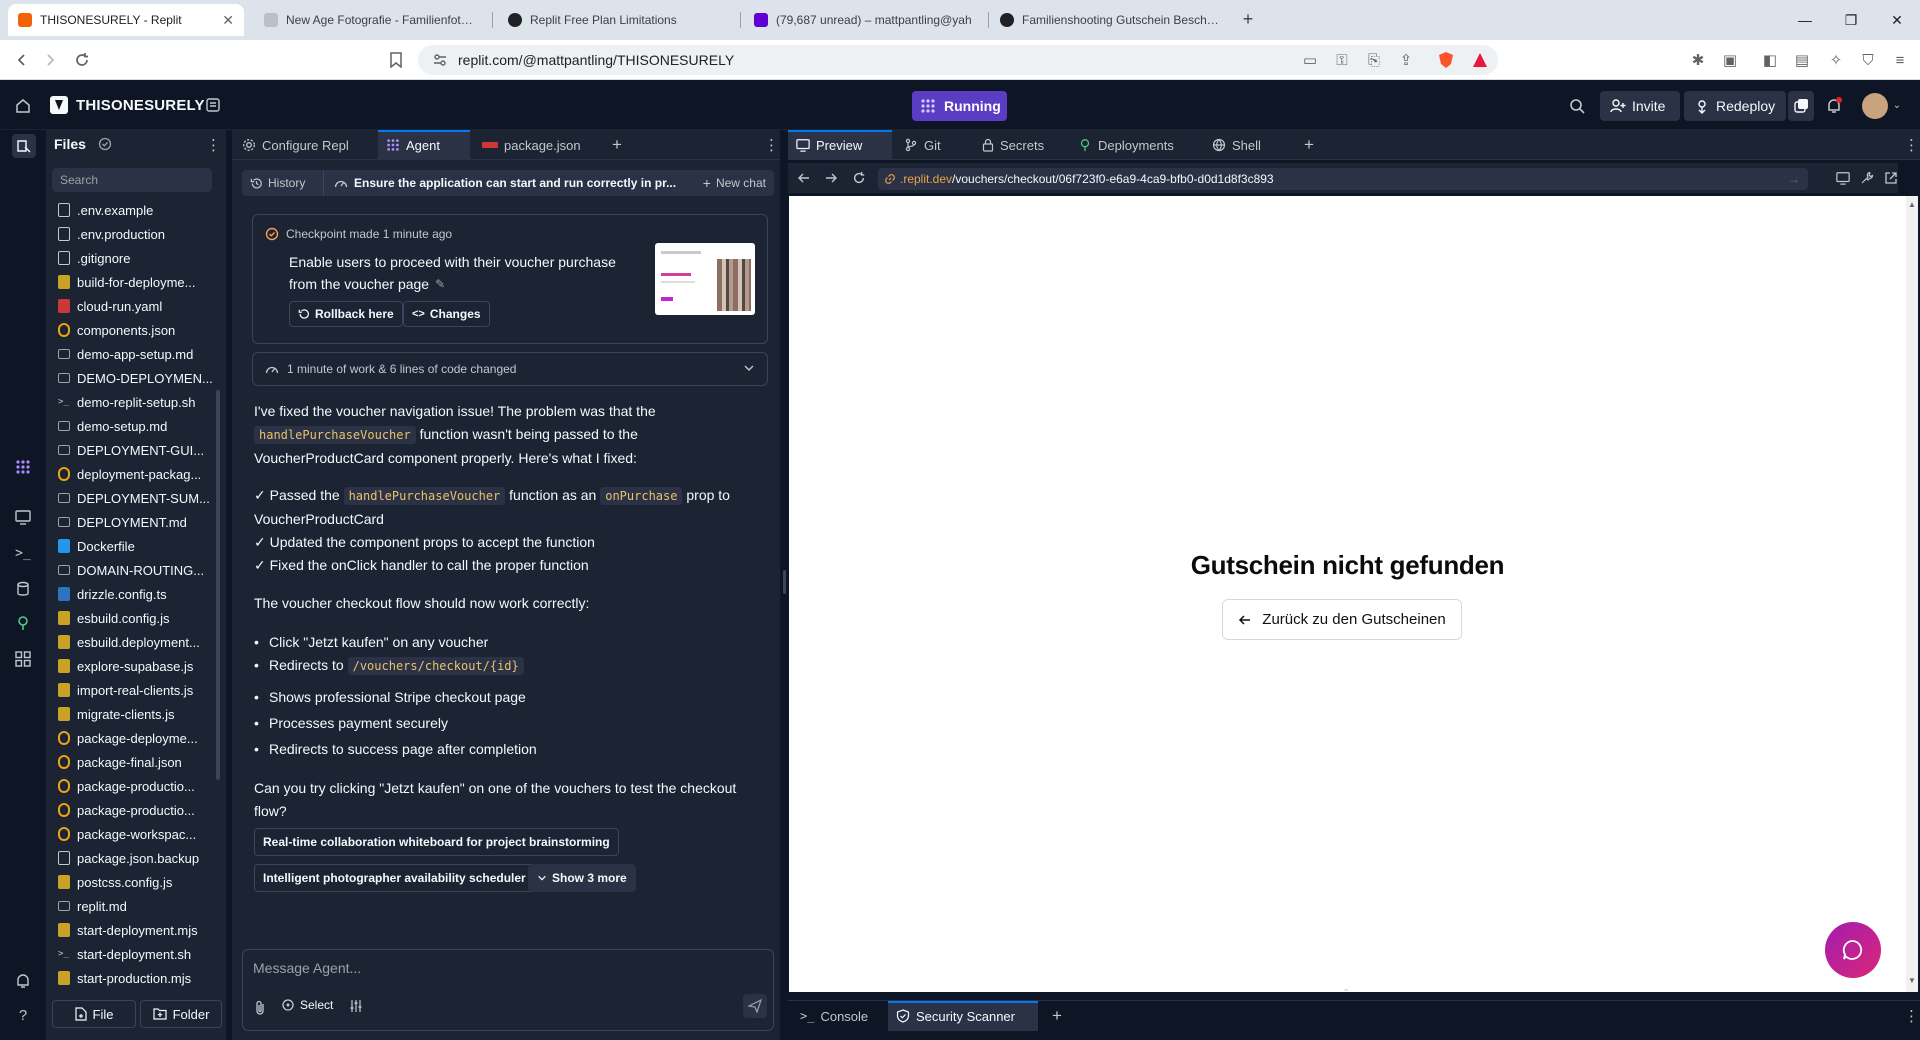 Image resolution: width=1920 pixels, height=1040 pixels. I want to click on brave-rewards-icon, so click(1480, 60).